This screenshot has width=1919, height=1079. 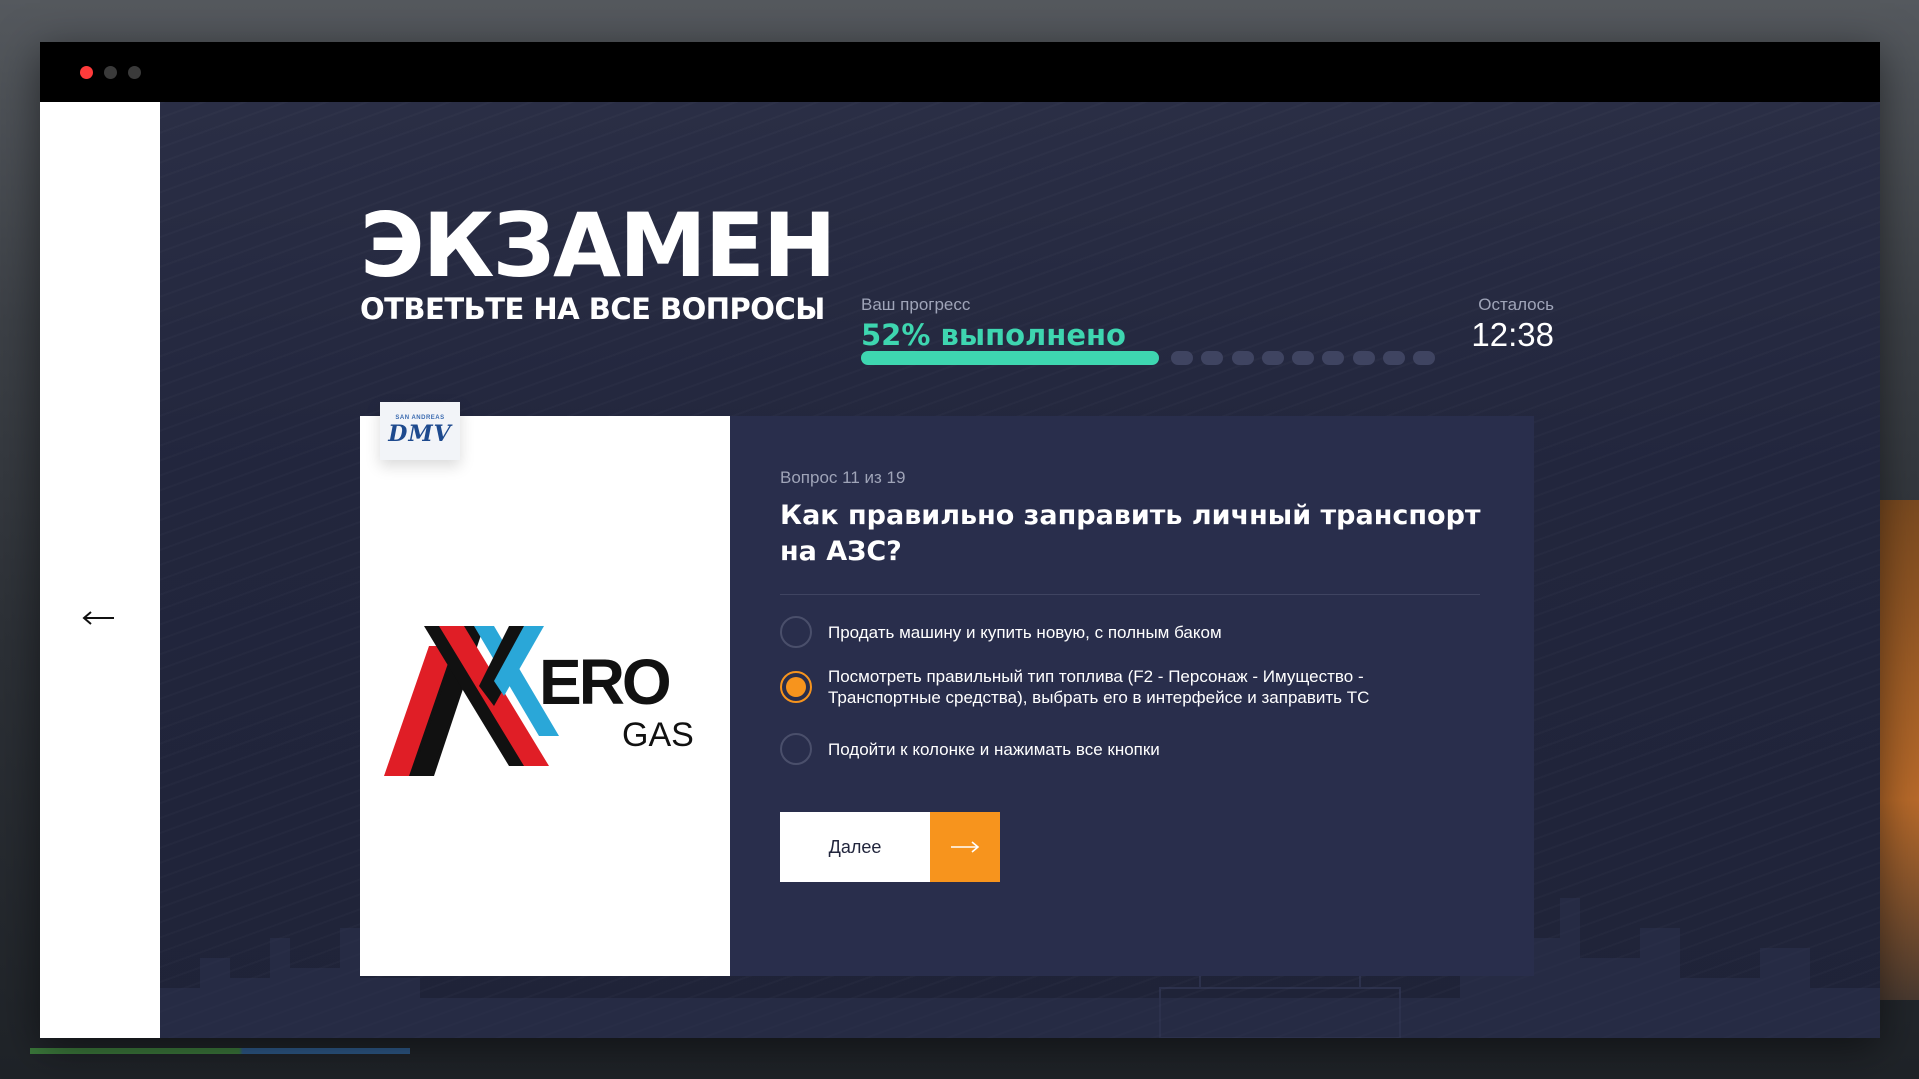 What do you see at coordinates (598, 245) in the screenshot?
I see `page-title: ЭКЗАМЕН` at bounding box center [598, 245].